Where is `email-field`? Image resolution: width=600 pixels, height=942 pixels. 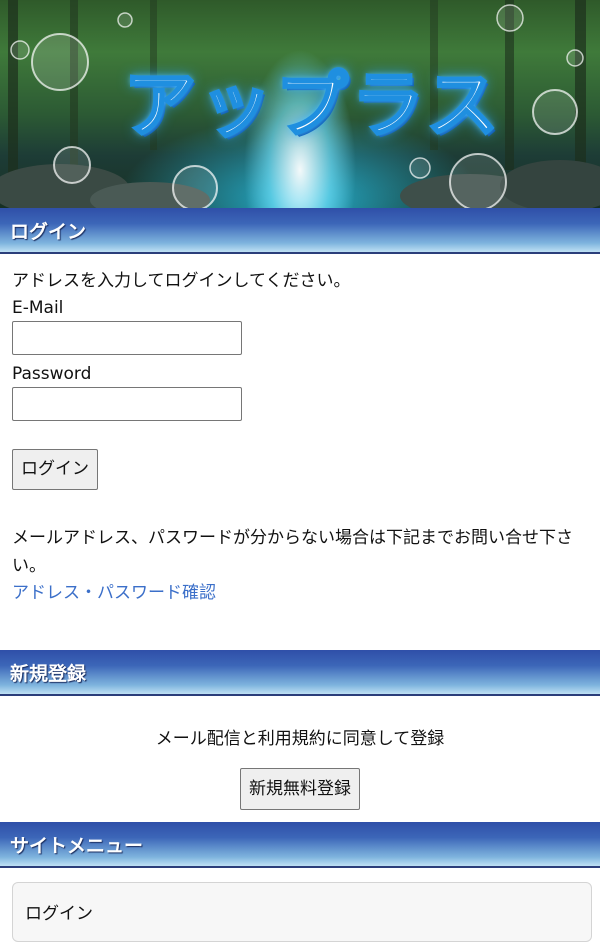 email-field is located at coordinates (127, 338).